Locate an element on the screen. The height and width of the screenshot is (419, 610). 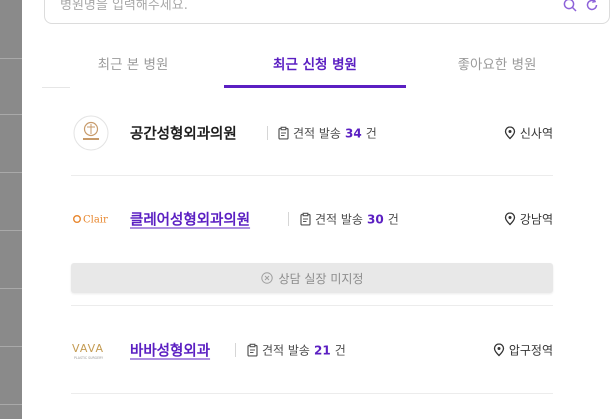
close-circle-icon is located at coordinates (266, 278).